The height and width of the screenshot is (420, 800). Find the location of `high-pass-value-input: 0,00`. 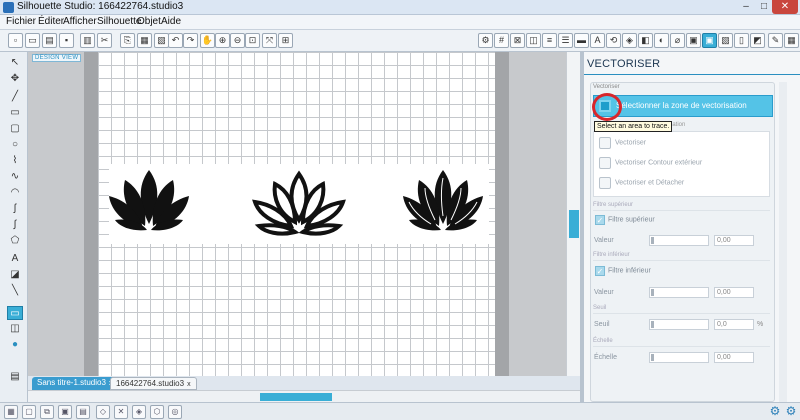

high-pass-value-input: 0,00 is located at coordinates (734, 240).